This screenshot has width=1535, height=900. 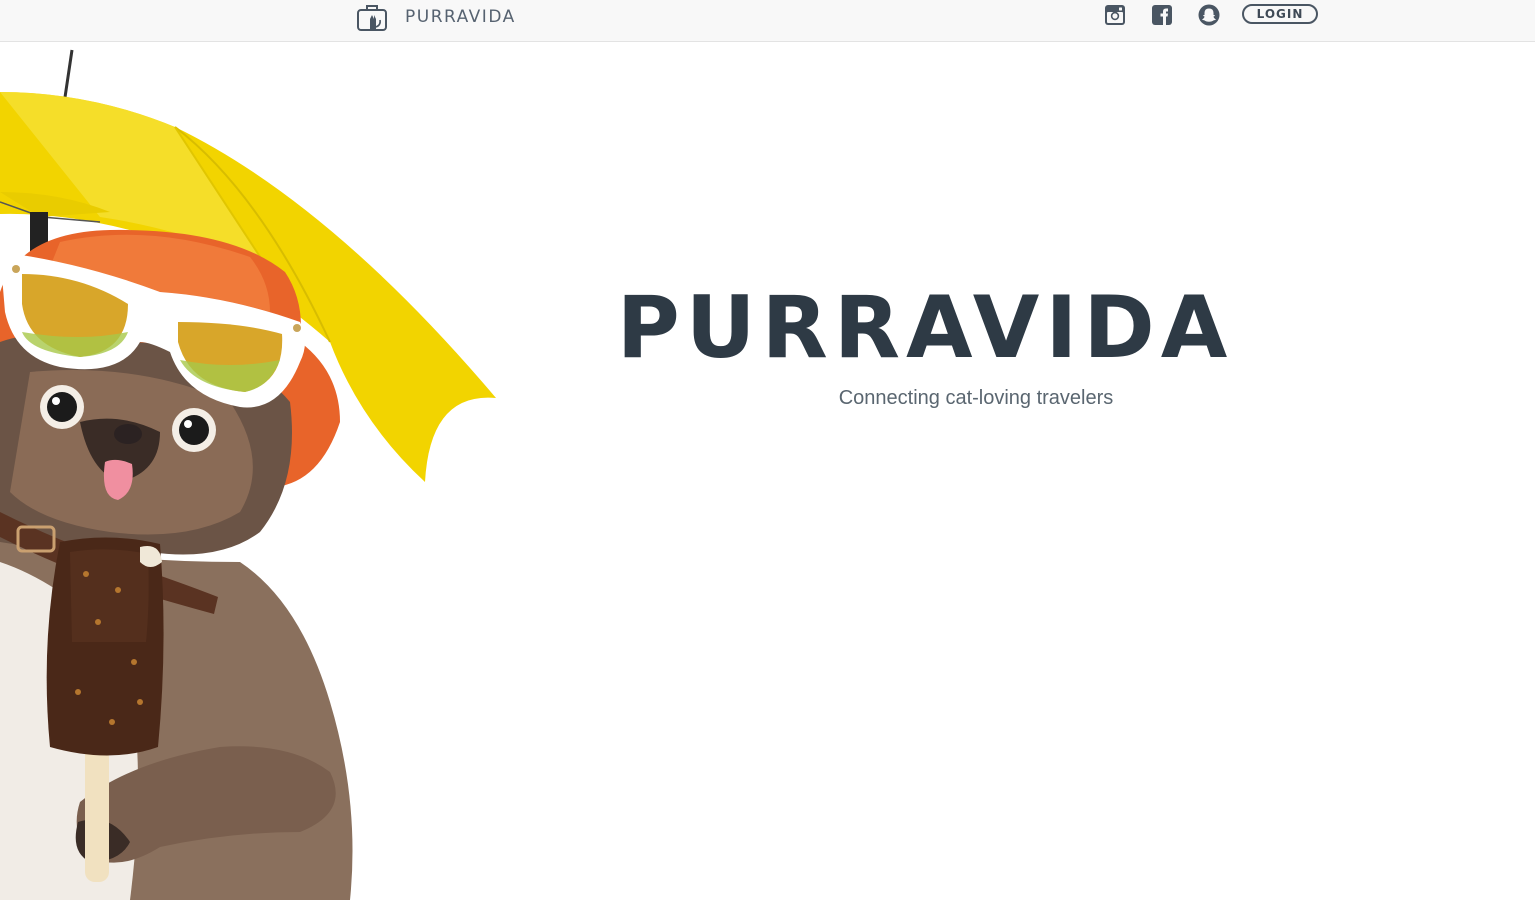 What do you see at coordinates (372, 18) in the screenshot?
I see `suitcase-cat-icon` at bounding box center [372, 18].